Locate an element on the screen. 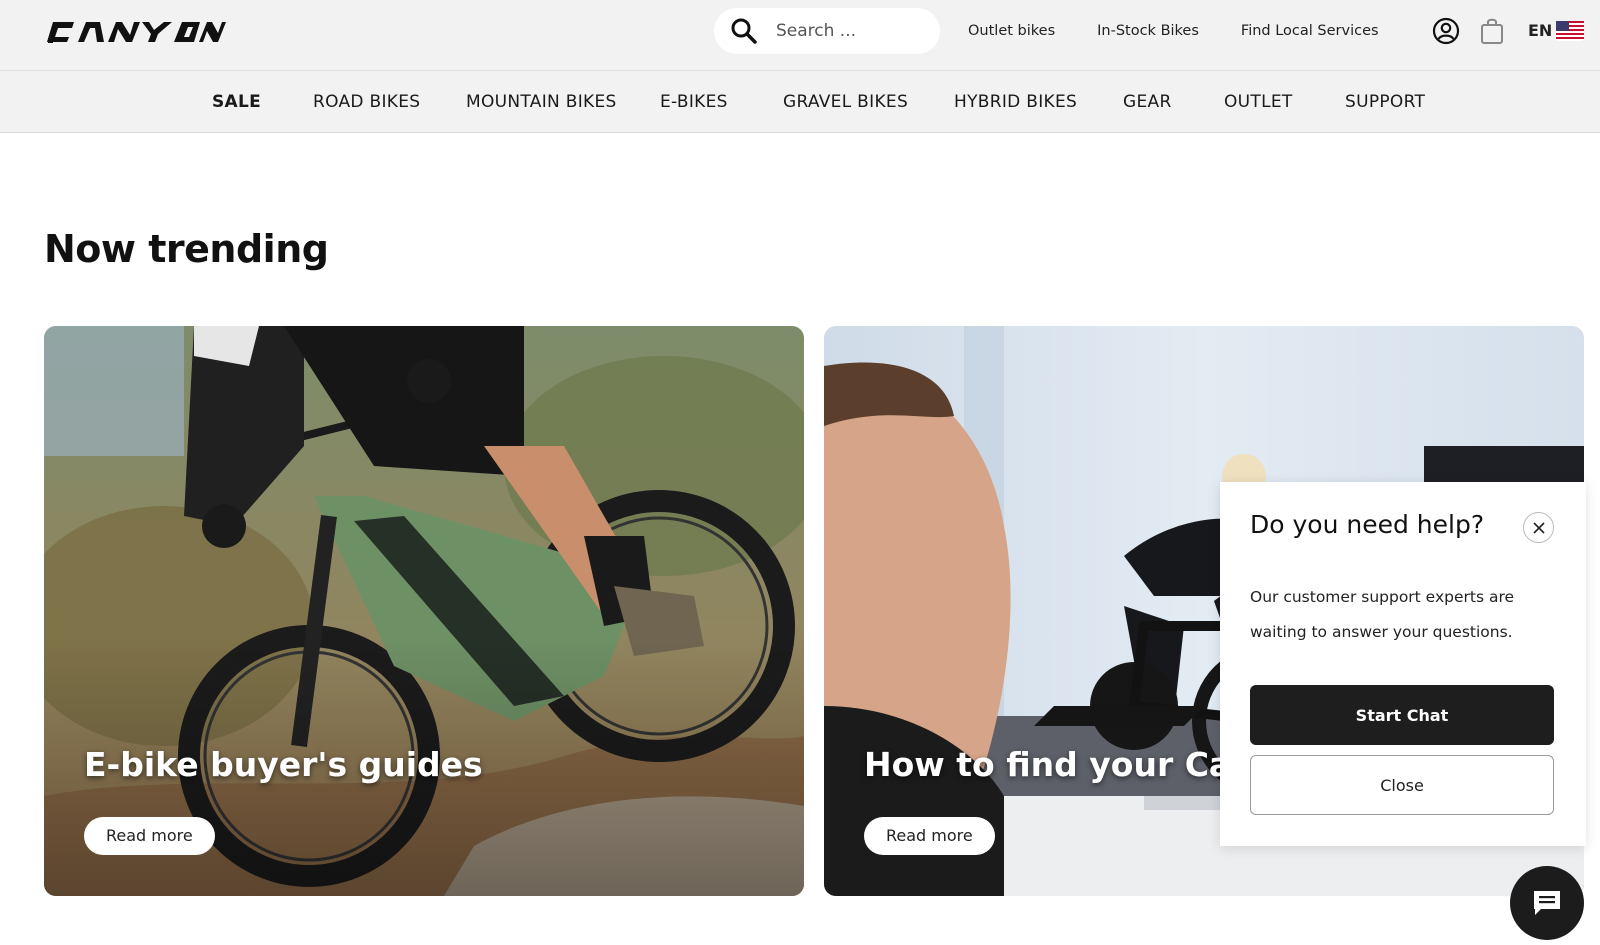  search-box is located at coordinates (827, 31).